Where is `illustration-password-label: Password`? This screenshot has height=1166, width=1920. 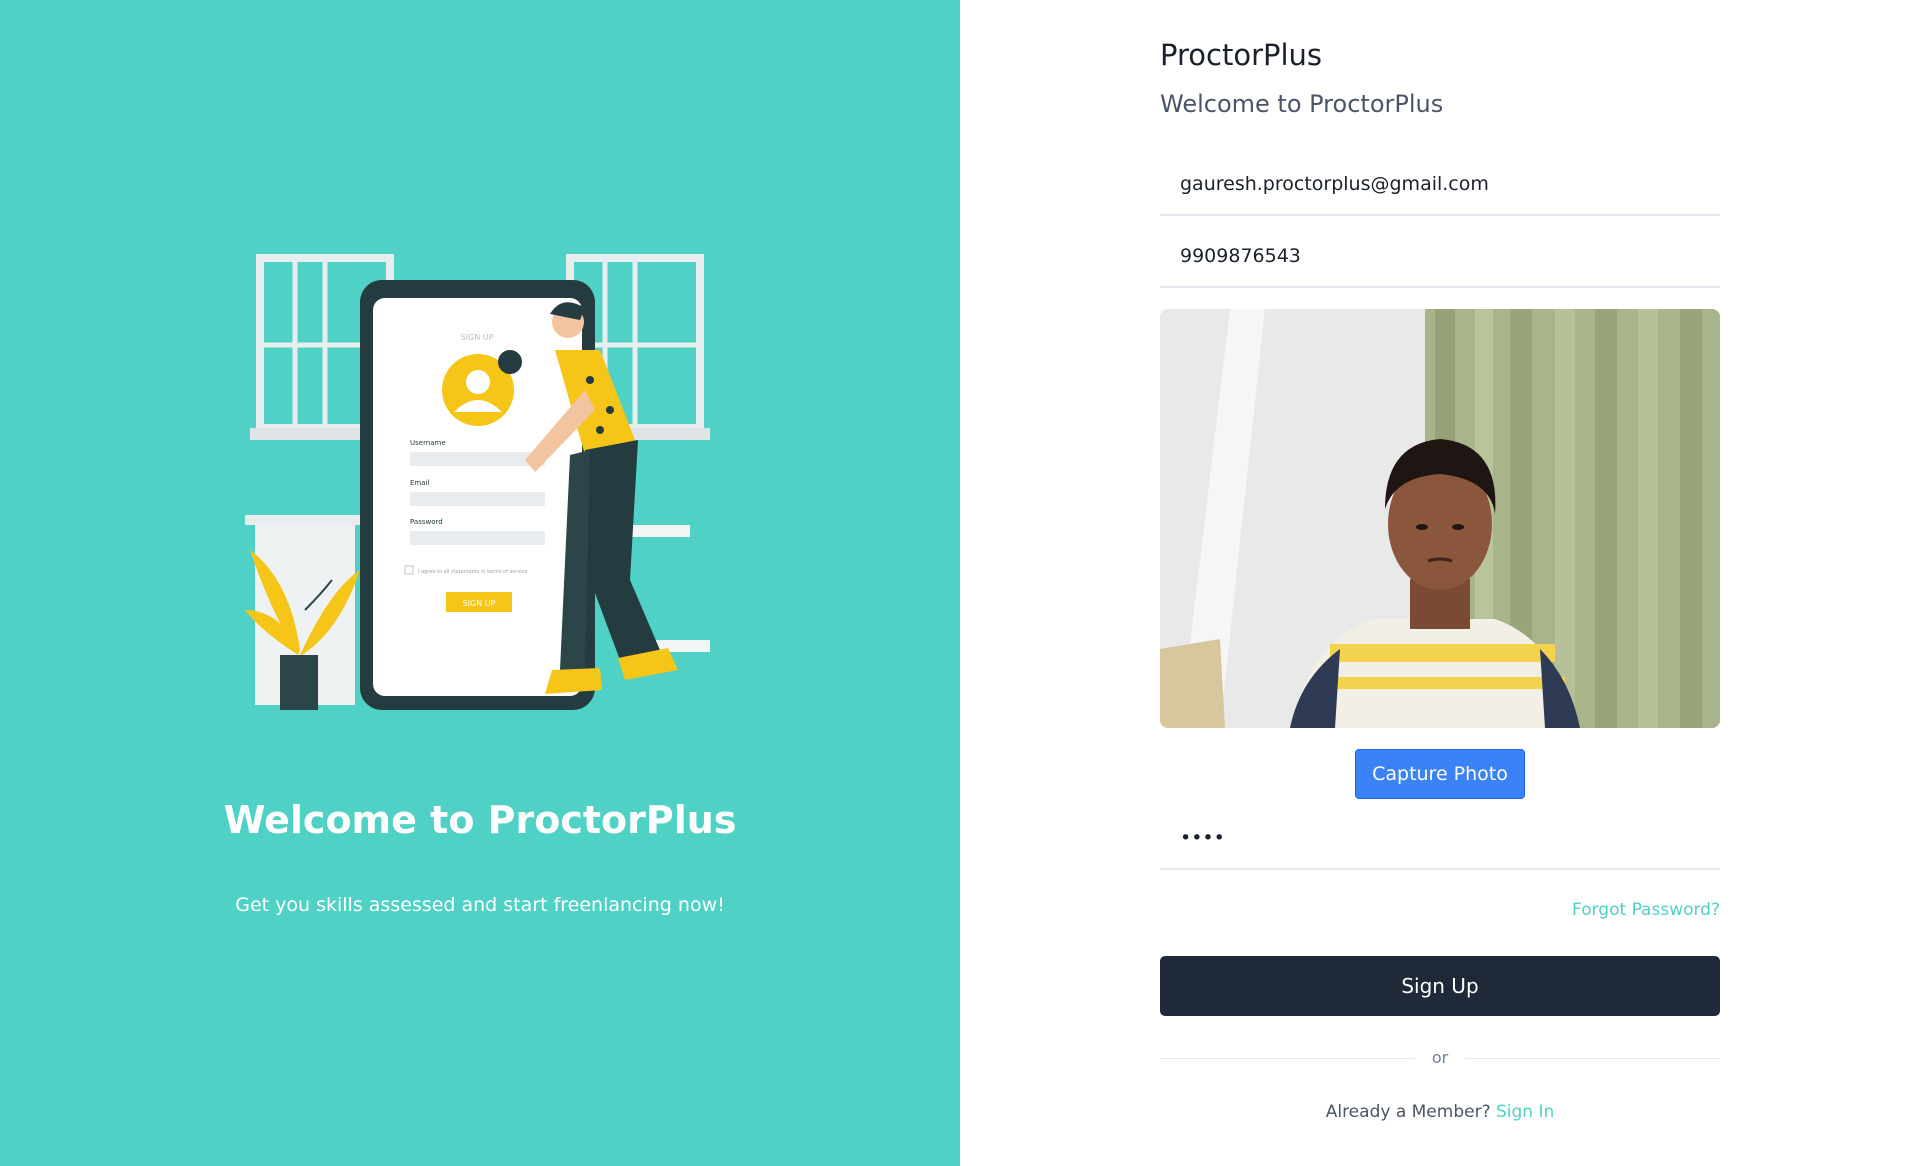
illustration-password-label: Password is located at coordinates (426, 522).